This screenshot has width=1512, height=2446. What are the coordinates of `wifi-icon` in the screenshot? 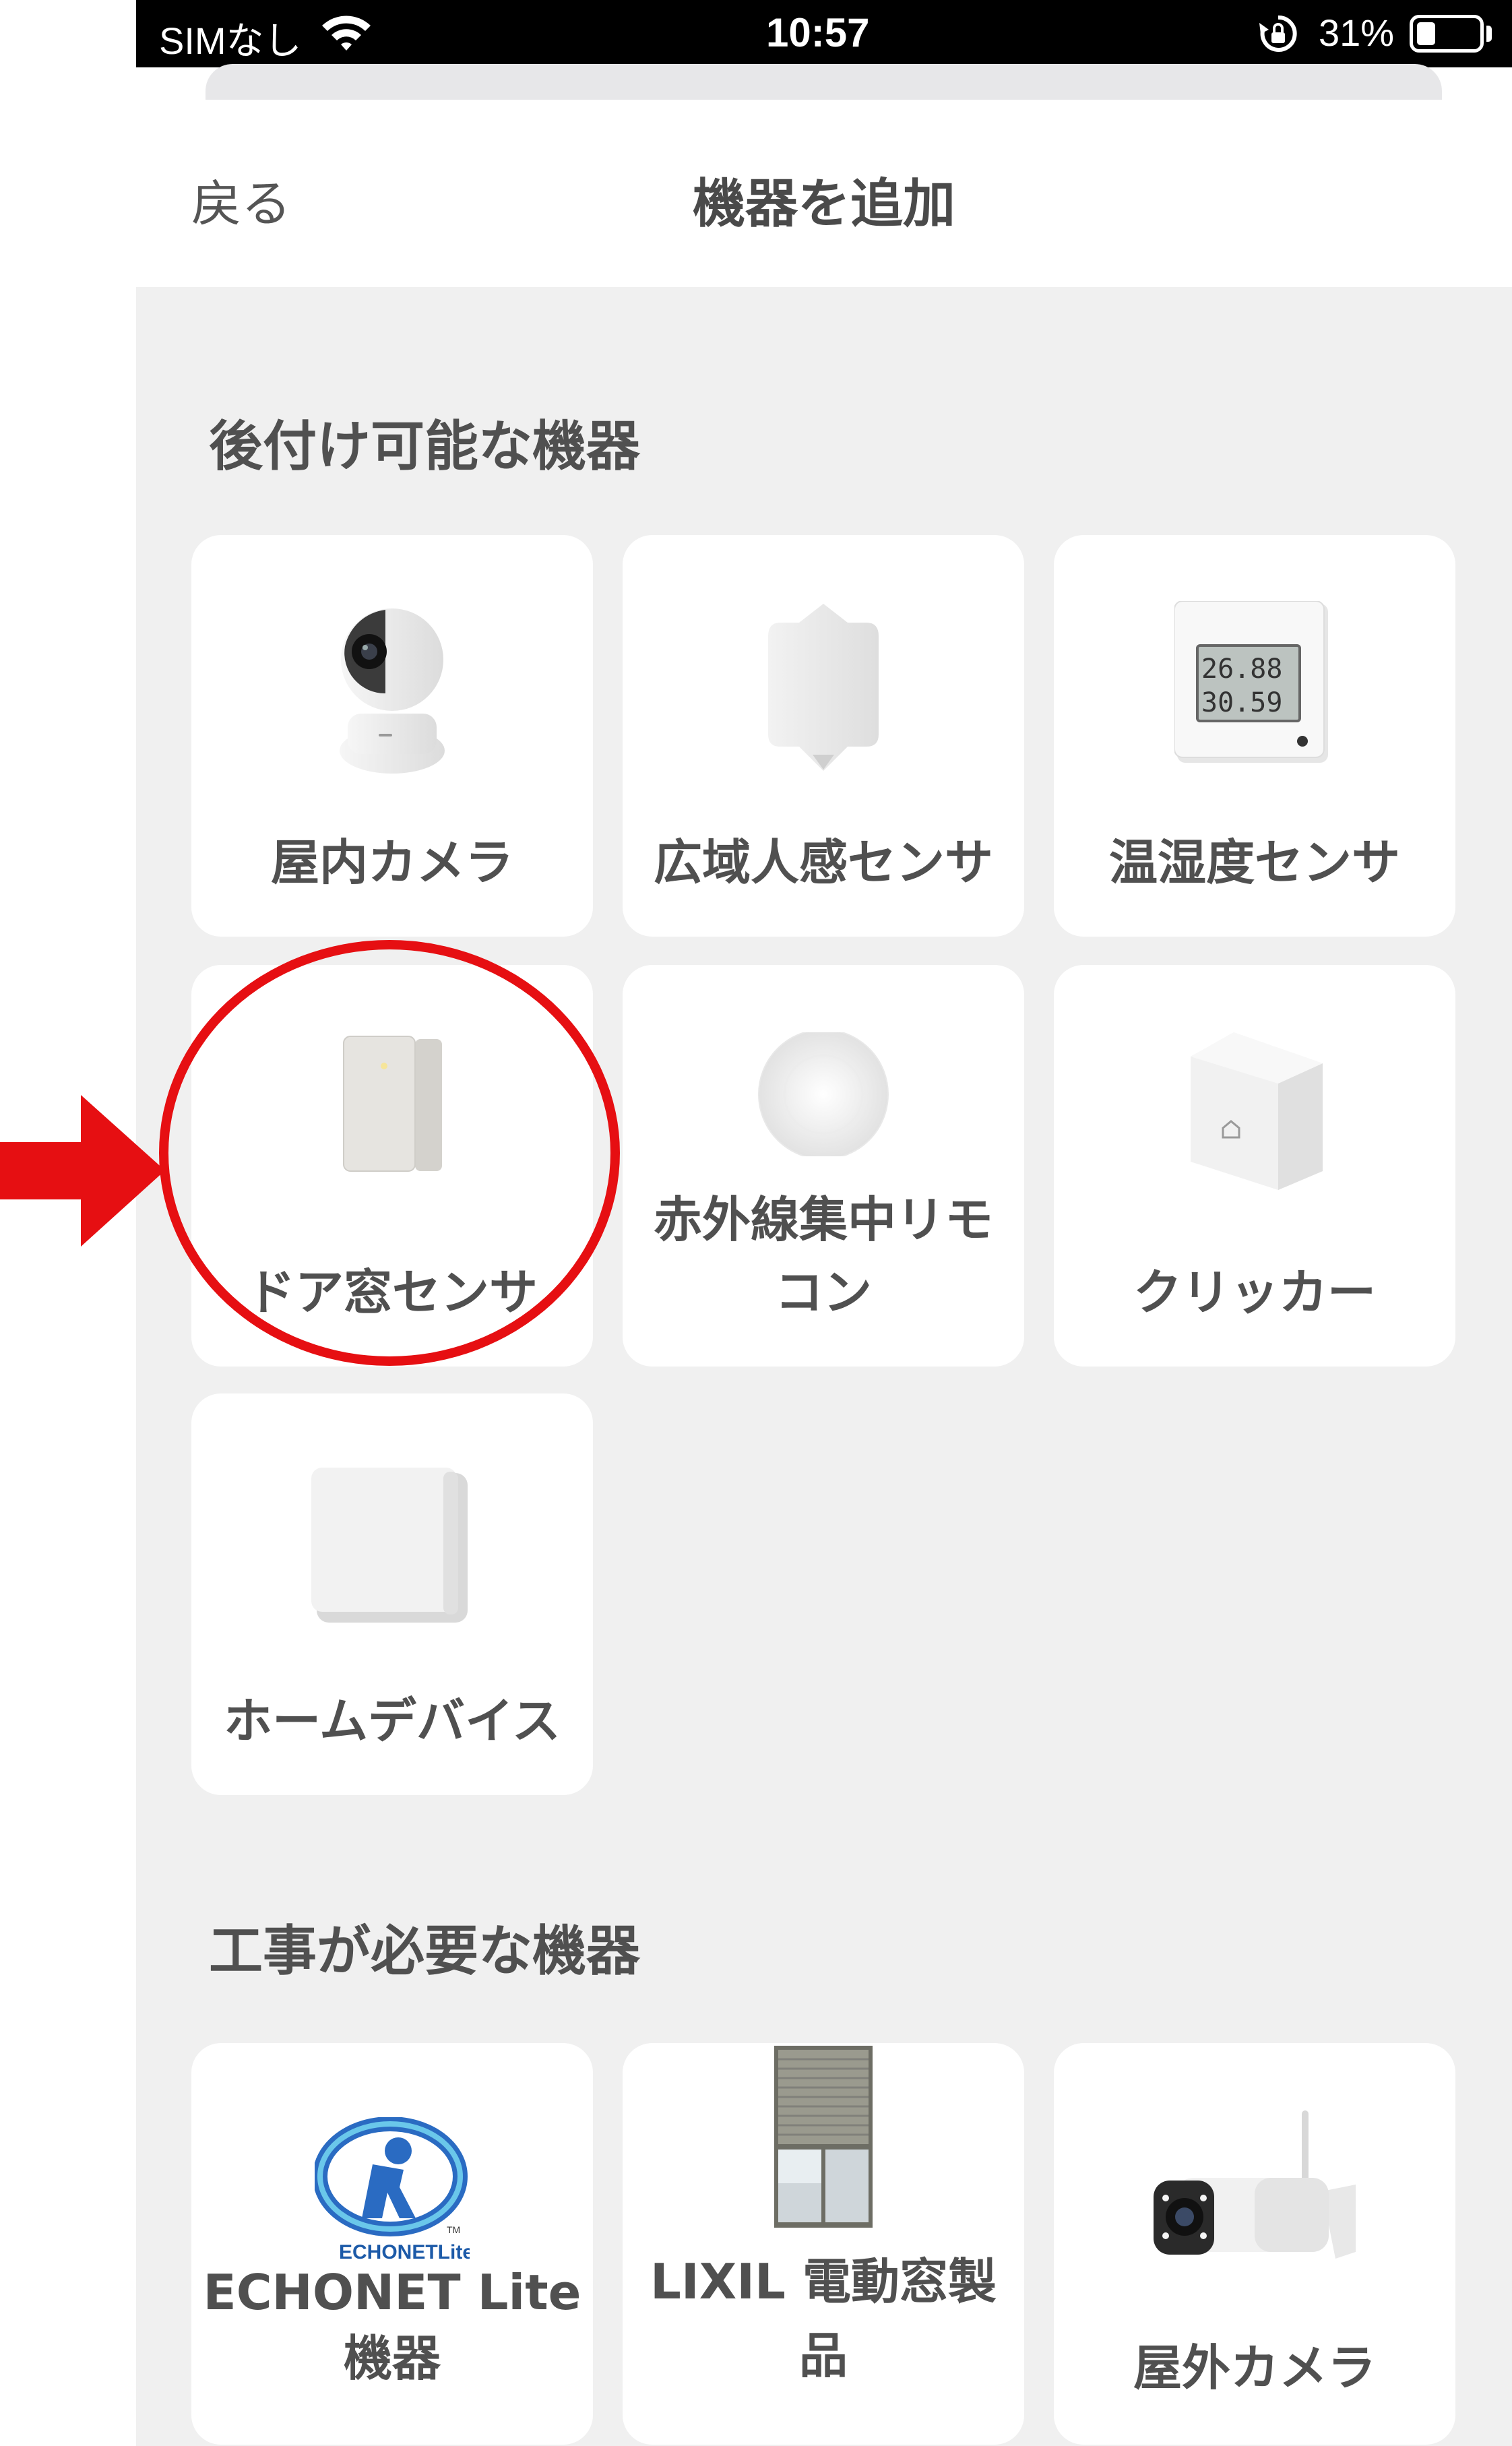 It's located at (346, 33).